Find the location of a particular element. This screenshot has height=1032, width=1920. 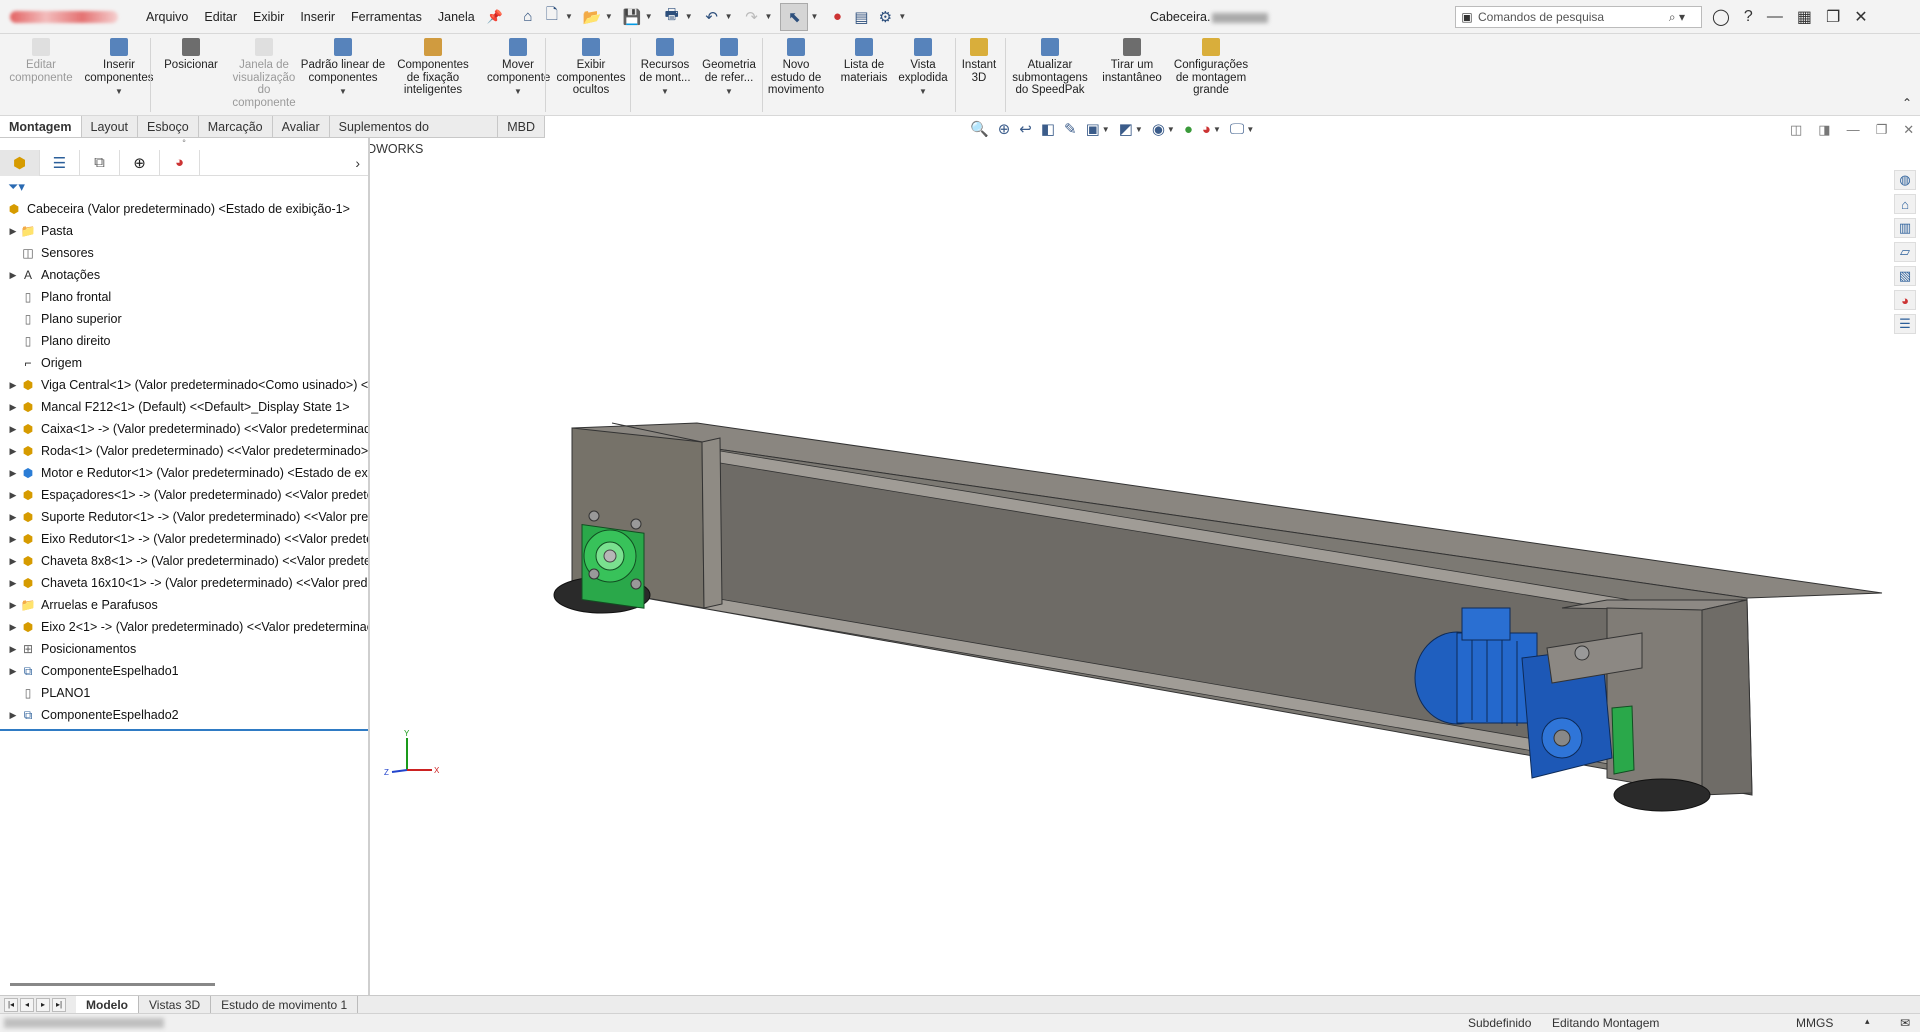

view-palette-icon: ▧ is located at coordinates (1905, 276).